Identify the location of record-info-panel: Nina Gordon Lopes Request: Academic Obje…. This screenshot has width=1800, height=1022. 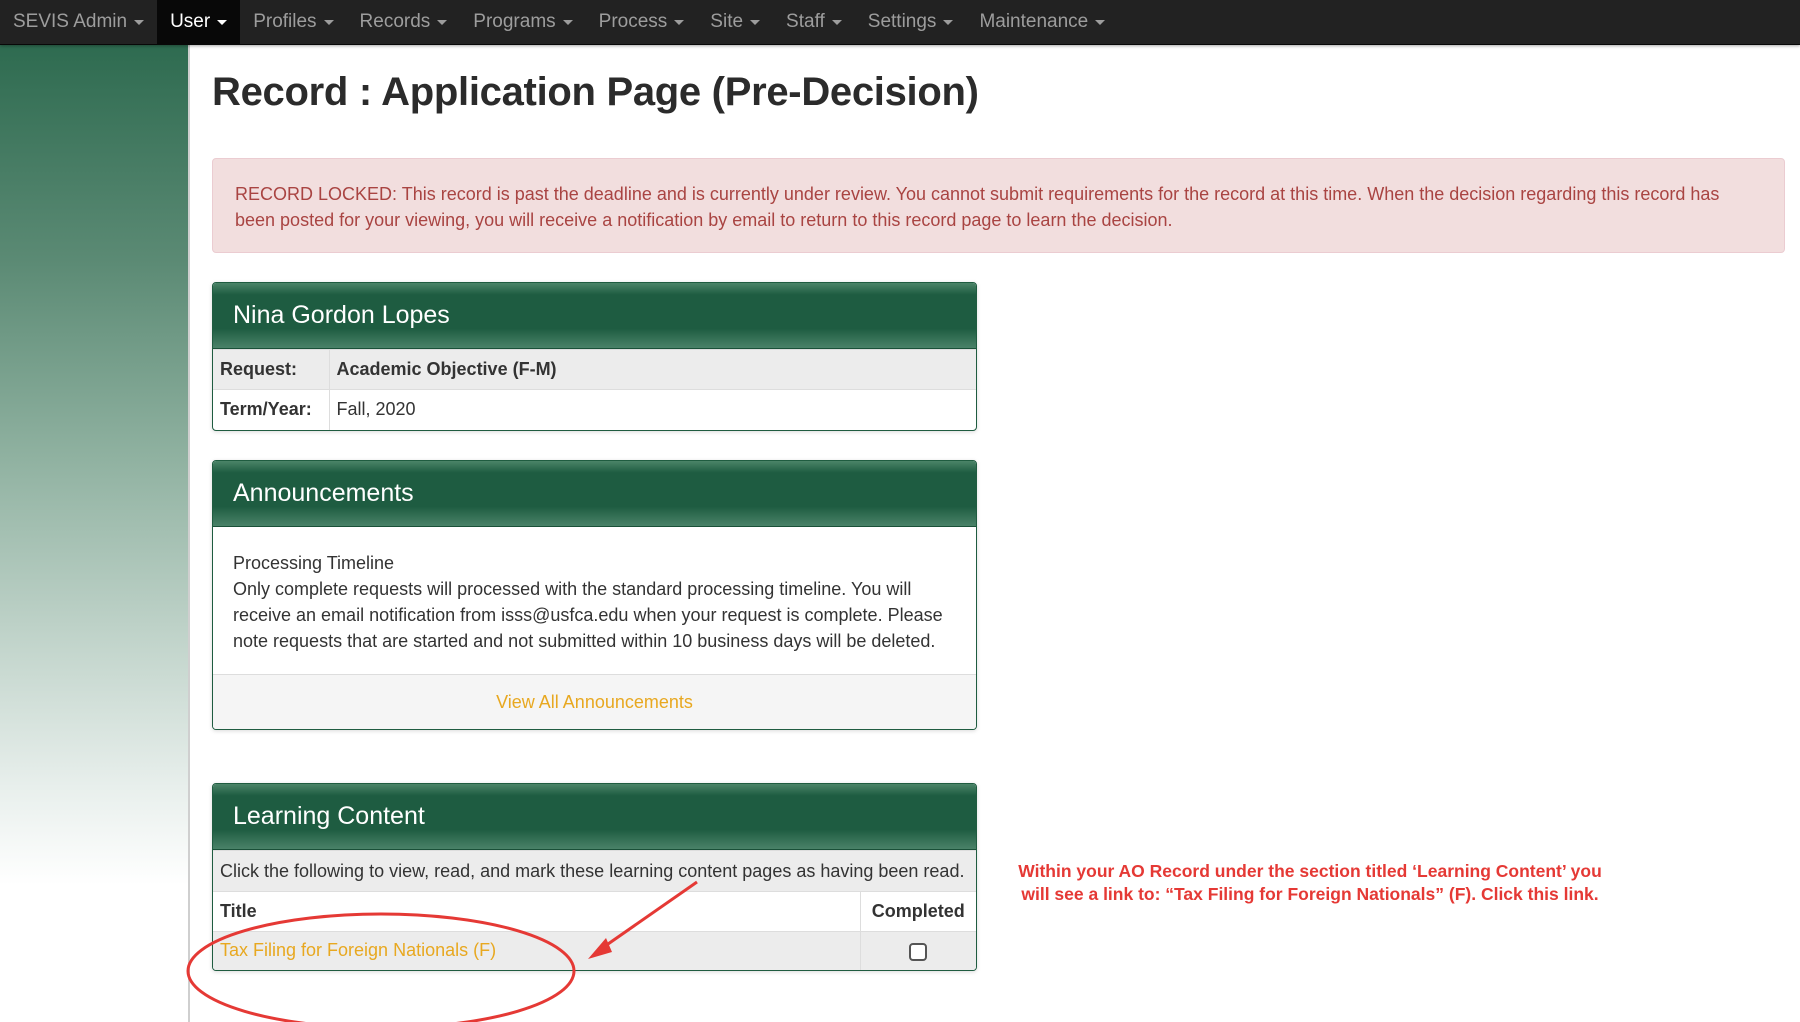
(594, 356).